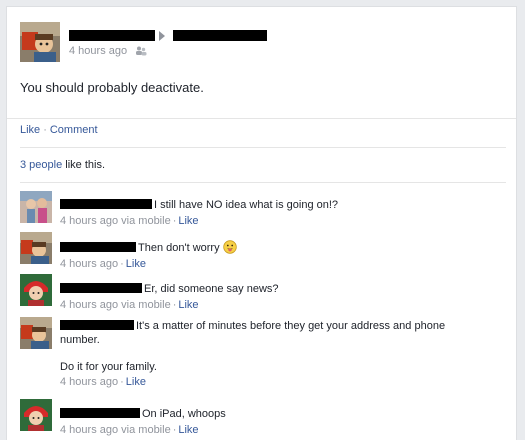  I want to click on comment-text: Then don't worry, so click(179, 248).